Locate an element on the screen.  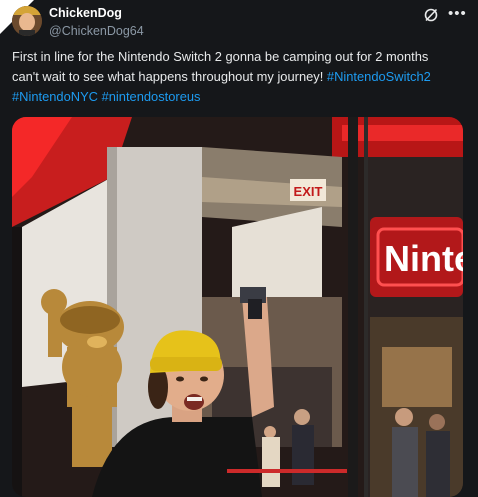
avatar is located at coordinates (27, 21).